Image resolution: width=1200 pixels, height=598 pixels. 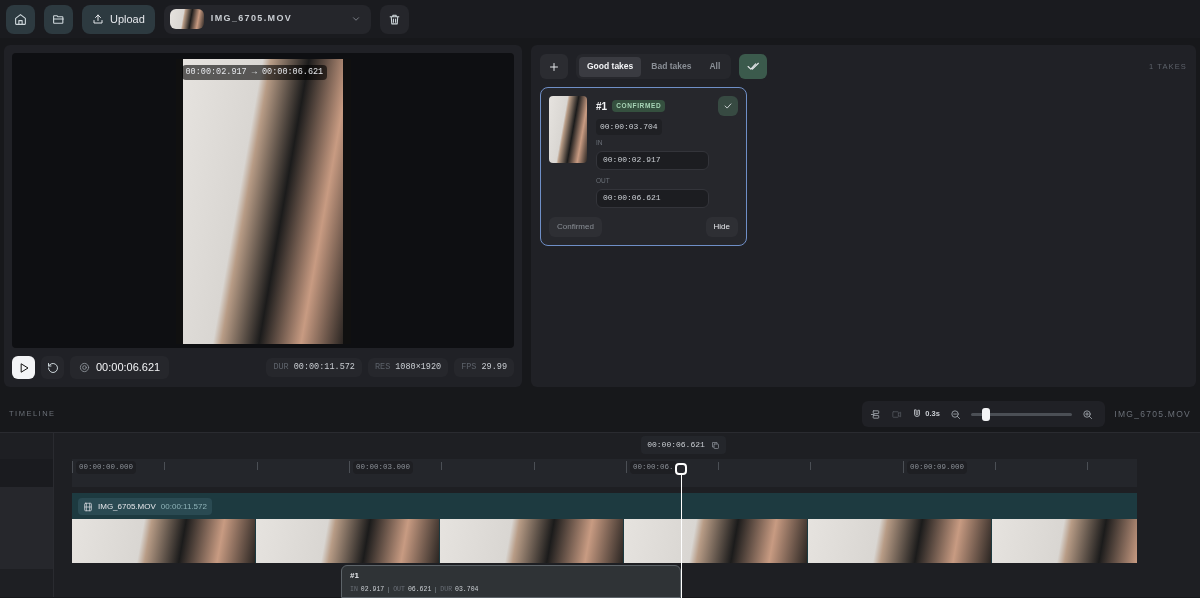 I want to click on trash-icon, so click(x=394, y=19).